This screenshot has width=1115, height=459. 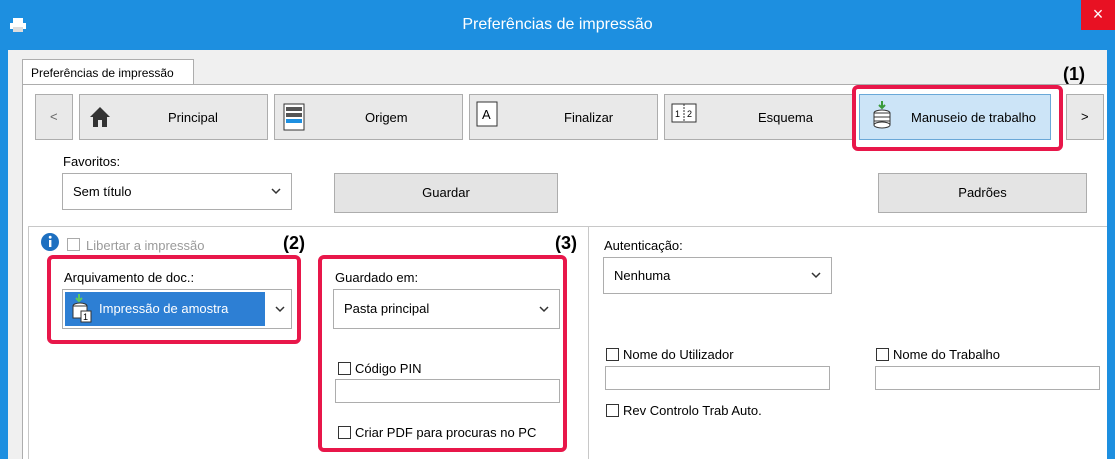 What do you see at coordinates (344, 368) in the screenshot?
I see `pin-code-checkbox` at bounding box center [344, 368].